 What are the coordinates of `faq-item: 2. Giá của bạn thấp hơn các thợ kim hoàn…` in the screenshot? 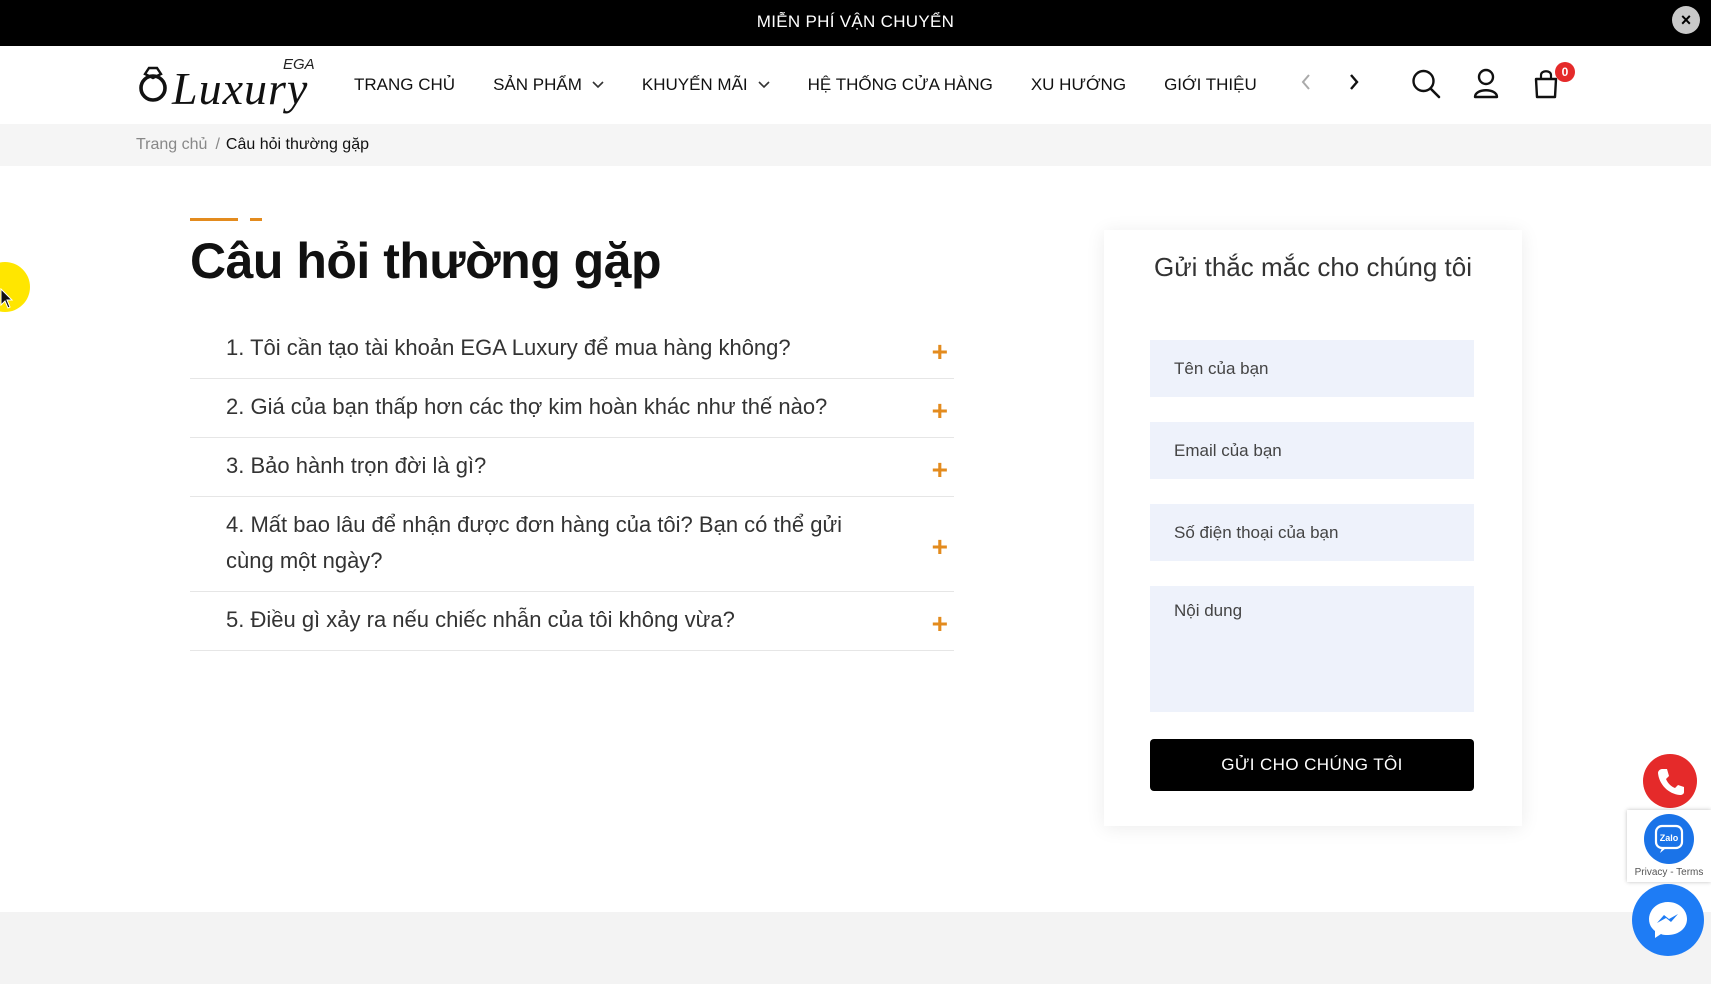 It's located at (572, 408).